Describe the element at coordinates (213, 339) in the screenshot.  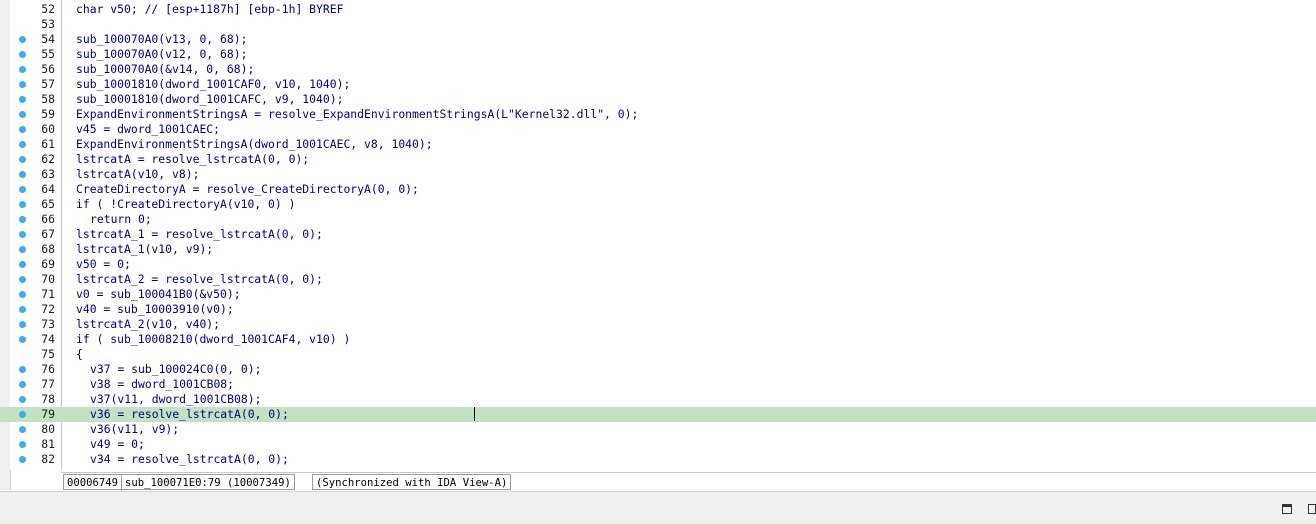
I see `code-text: if ( sub_10008210(dword_1001CAF4, v10) )` at that location.